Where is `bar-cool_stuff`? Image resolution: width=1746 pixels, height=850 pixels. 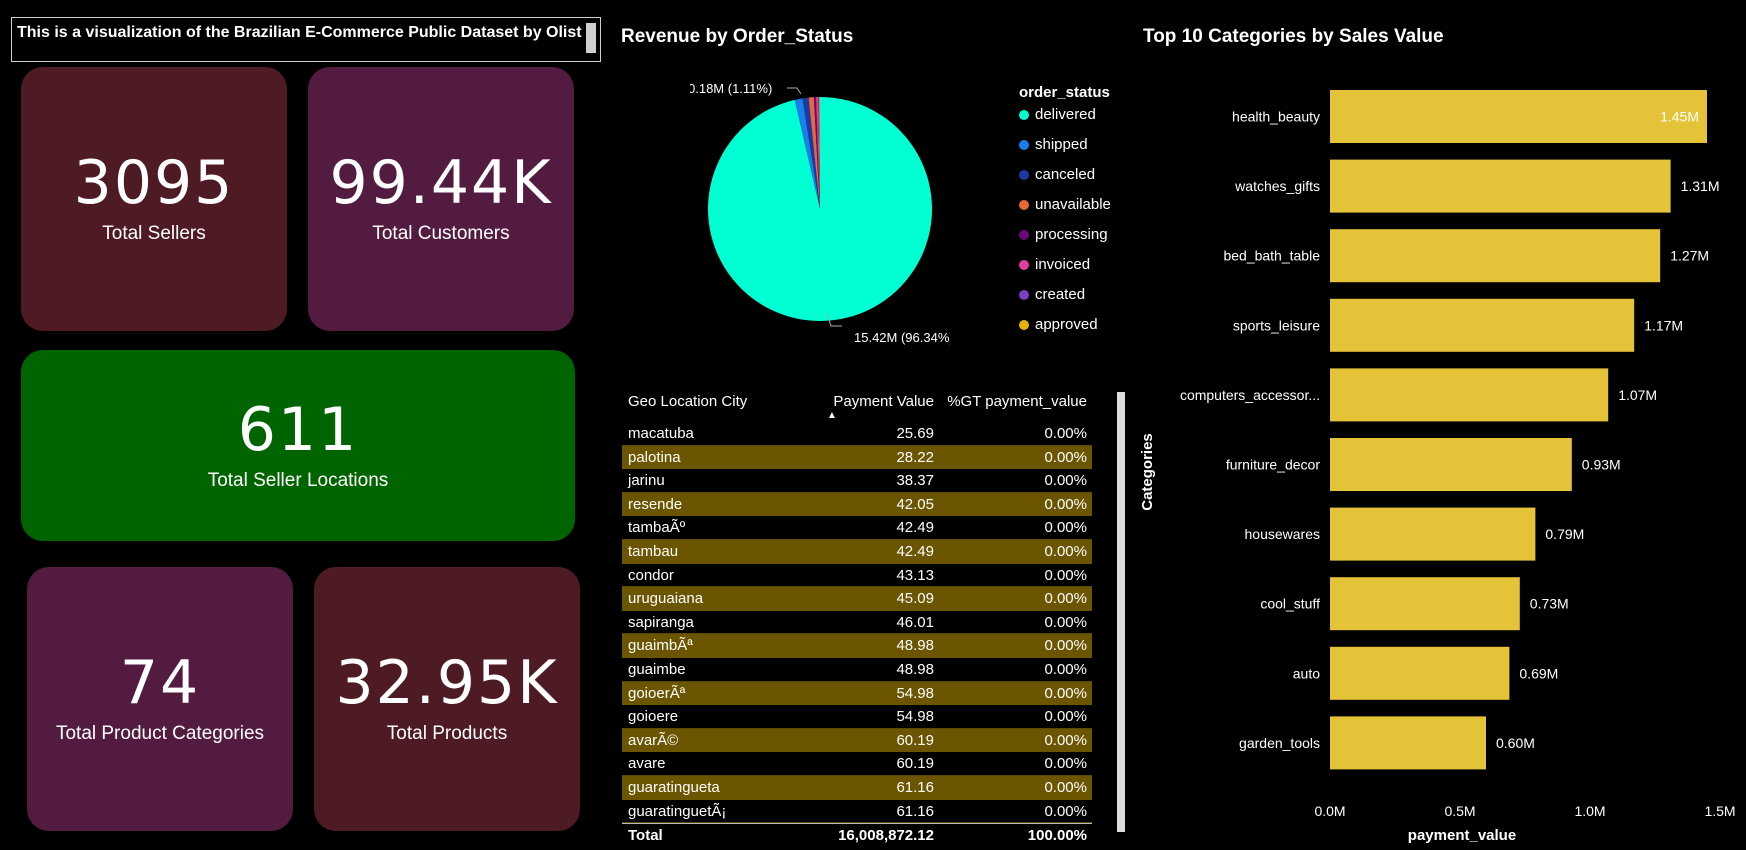
bar-cool_stuff is located at coordinates (1425, 604).